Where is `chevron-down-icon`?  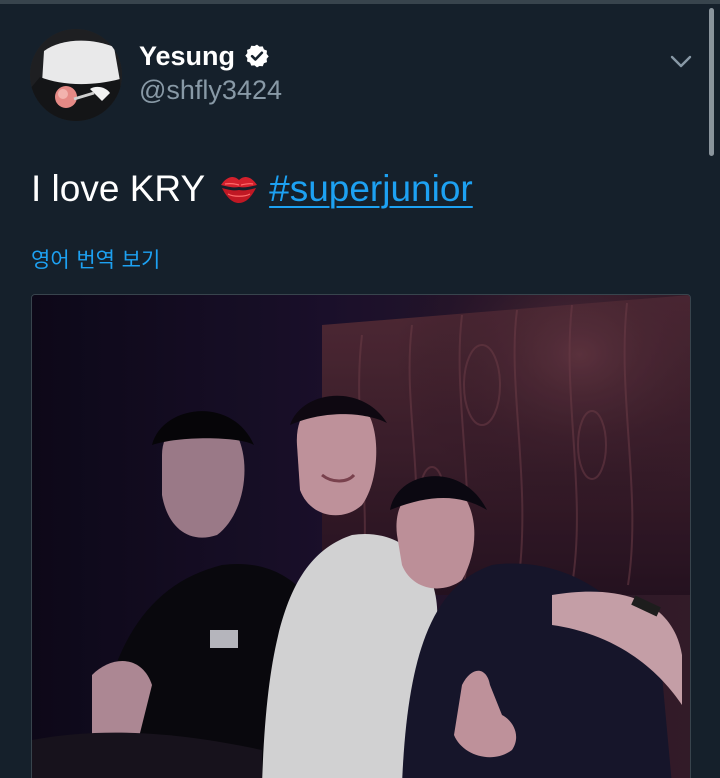
chevron-down-icon is located at coordinates (681, 61).